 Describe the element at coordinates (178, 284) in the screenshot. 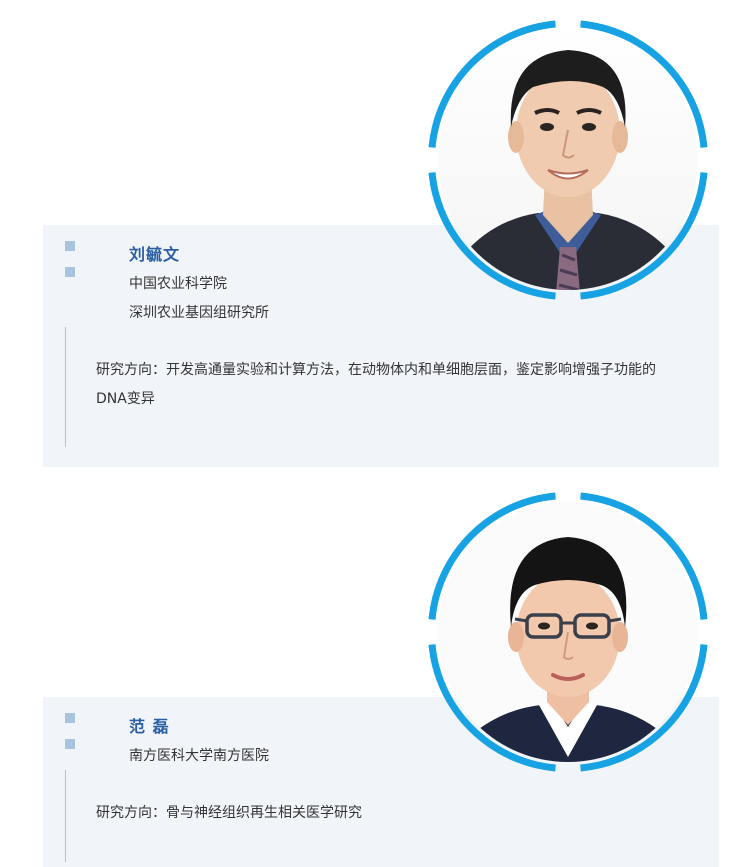

I see `profile-affiliation: 中国农业科学院` at that location.